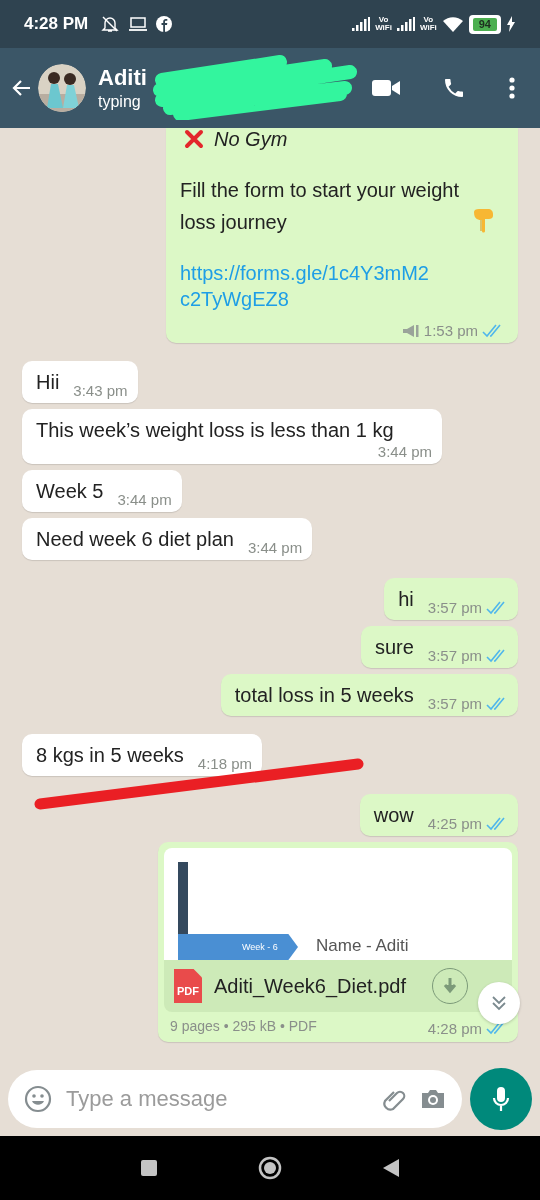  What do you see at coordinates (243, 1026) in the screenshot?
I see `file-details: 9 pages • 295 kB • PDF` at bounding box center [243, 1026].